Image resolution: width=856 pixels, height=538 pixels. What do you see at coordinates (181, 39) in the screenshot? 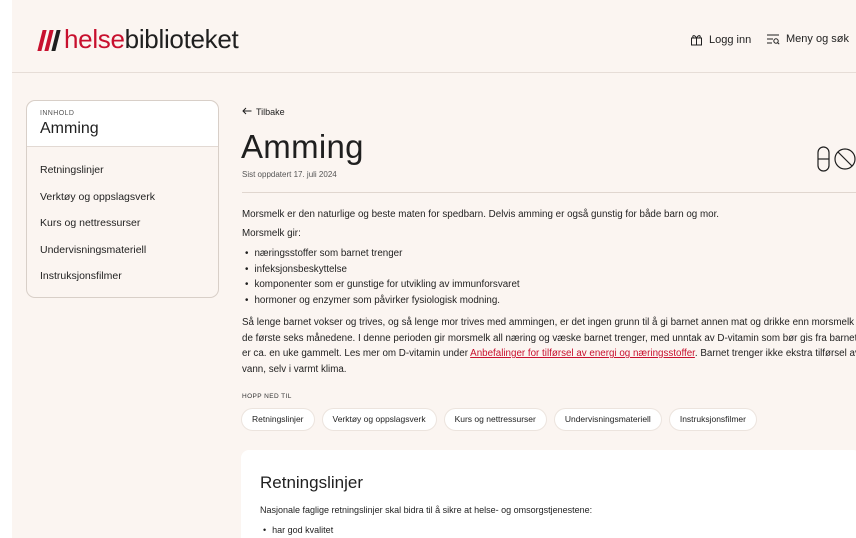
I see `logo-text-biblioteket: biblioteket` at bounding box center [181, 39].